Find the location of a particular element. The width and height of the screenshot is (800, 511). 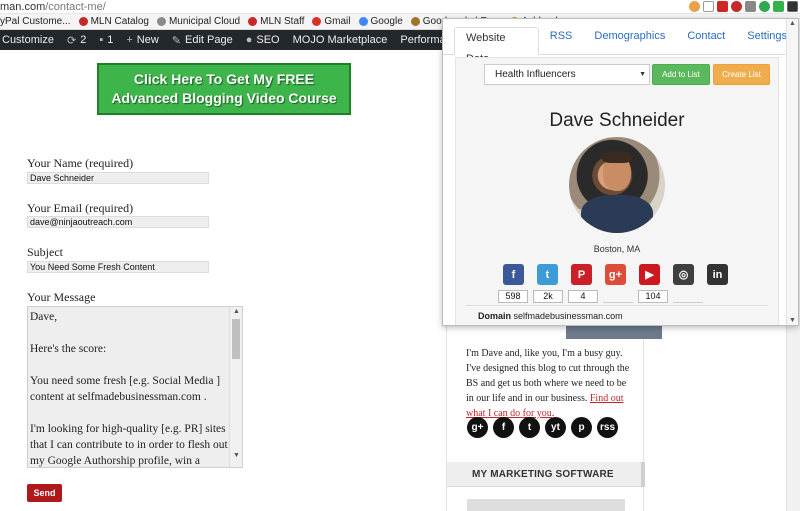

url-text: man.com/contact-me/ is located at coordinates (53, 7).